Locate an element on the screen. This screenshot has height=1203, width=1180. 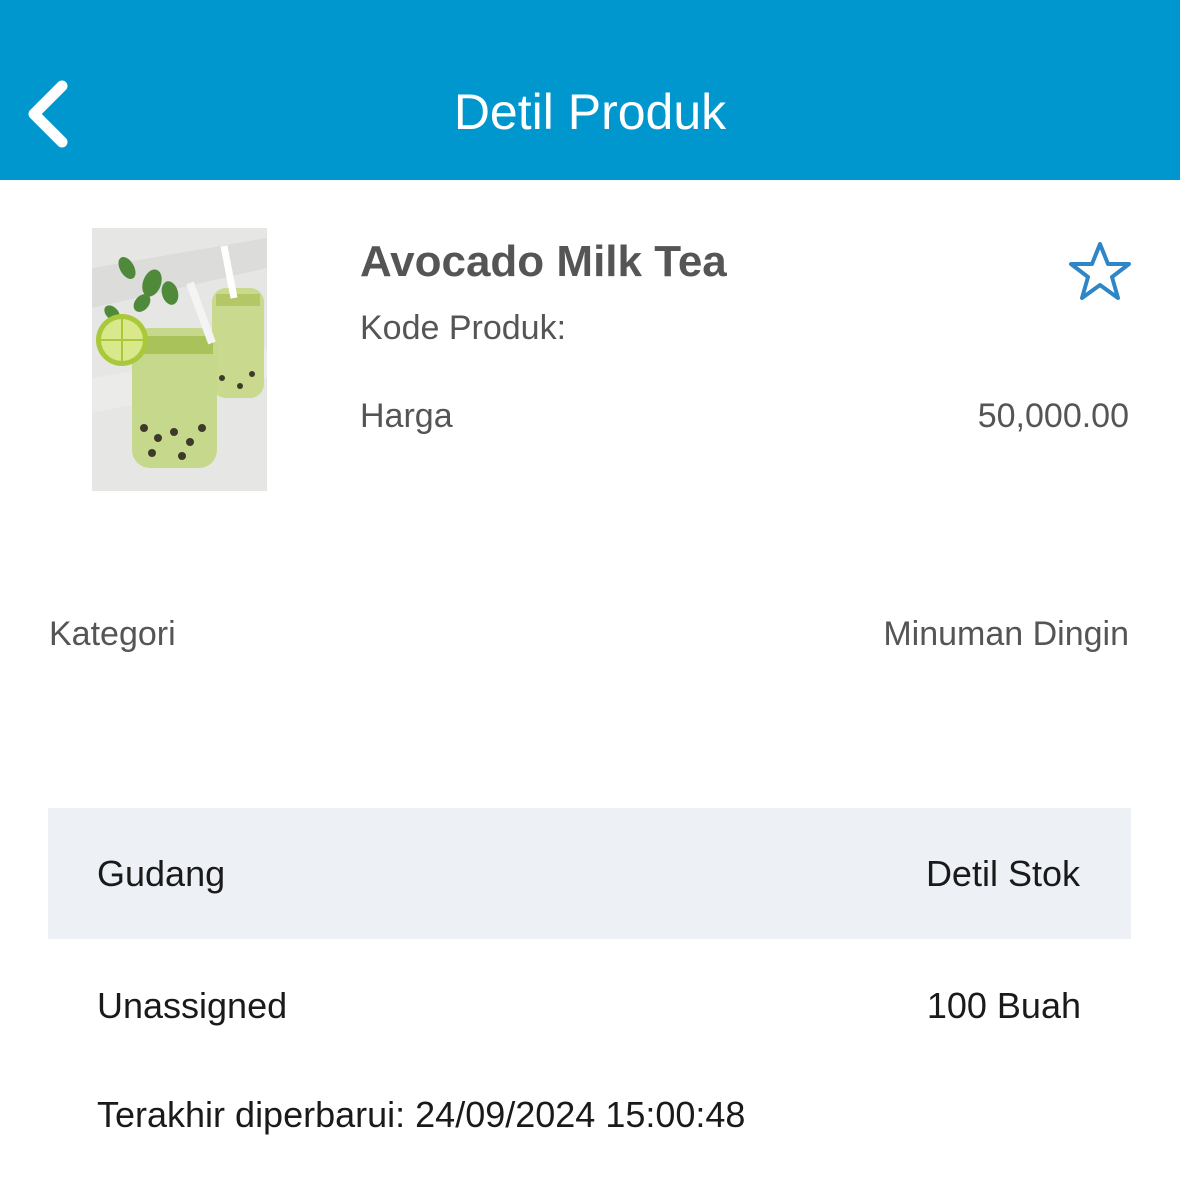
table-row-quantity: 100 Buah is located at coordinates (1003, 1005).